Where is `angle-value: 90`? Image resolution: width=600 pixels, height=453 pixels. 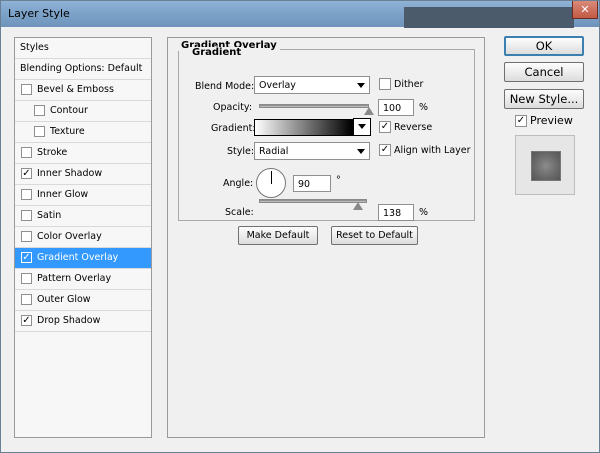
angle-value: 90 is located at coordinates (304, 184).